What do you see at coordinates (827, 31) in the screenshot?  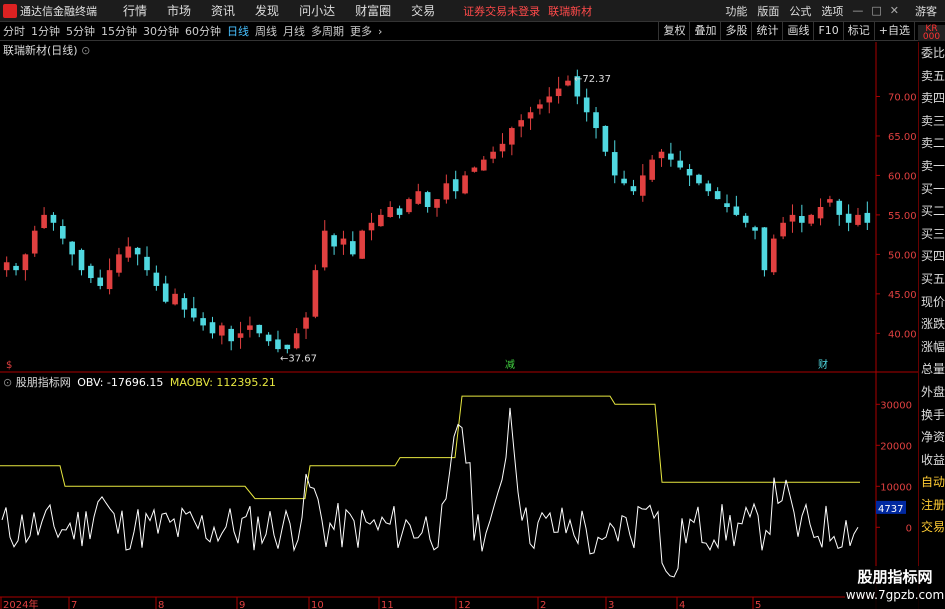 I see `f10-button: F10` at bounding box center [827, 31].